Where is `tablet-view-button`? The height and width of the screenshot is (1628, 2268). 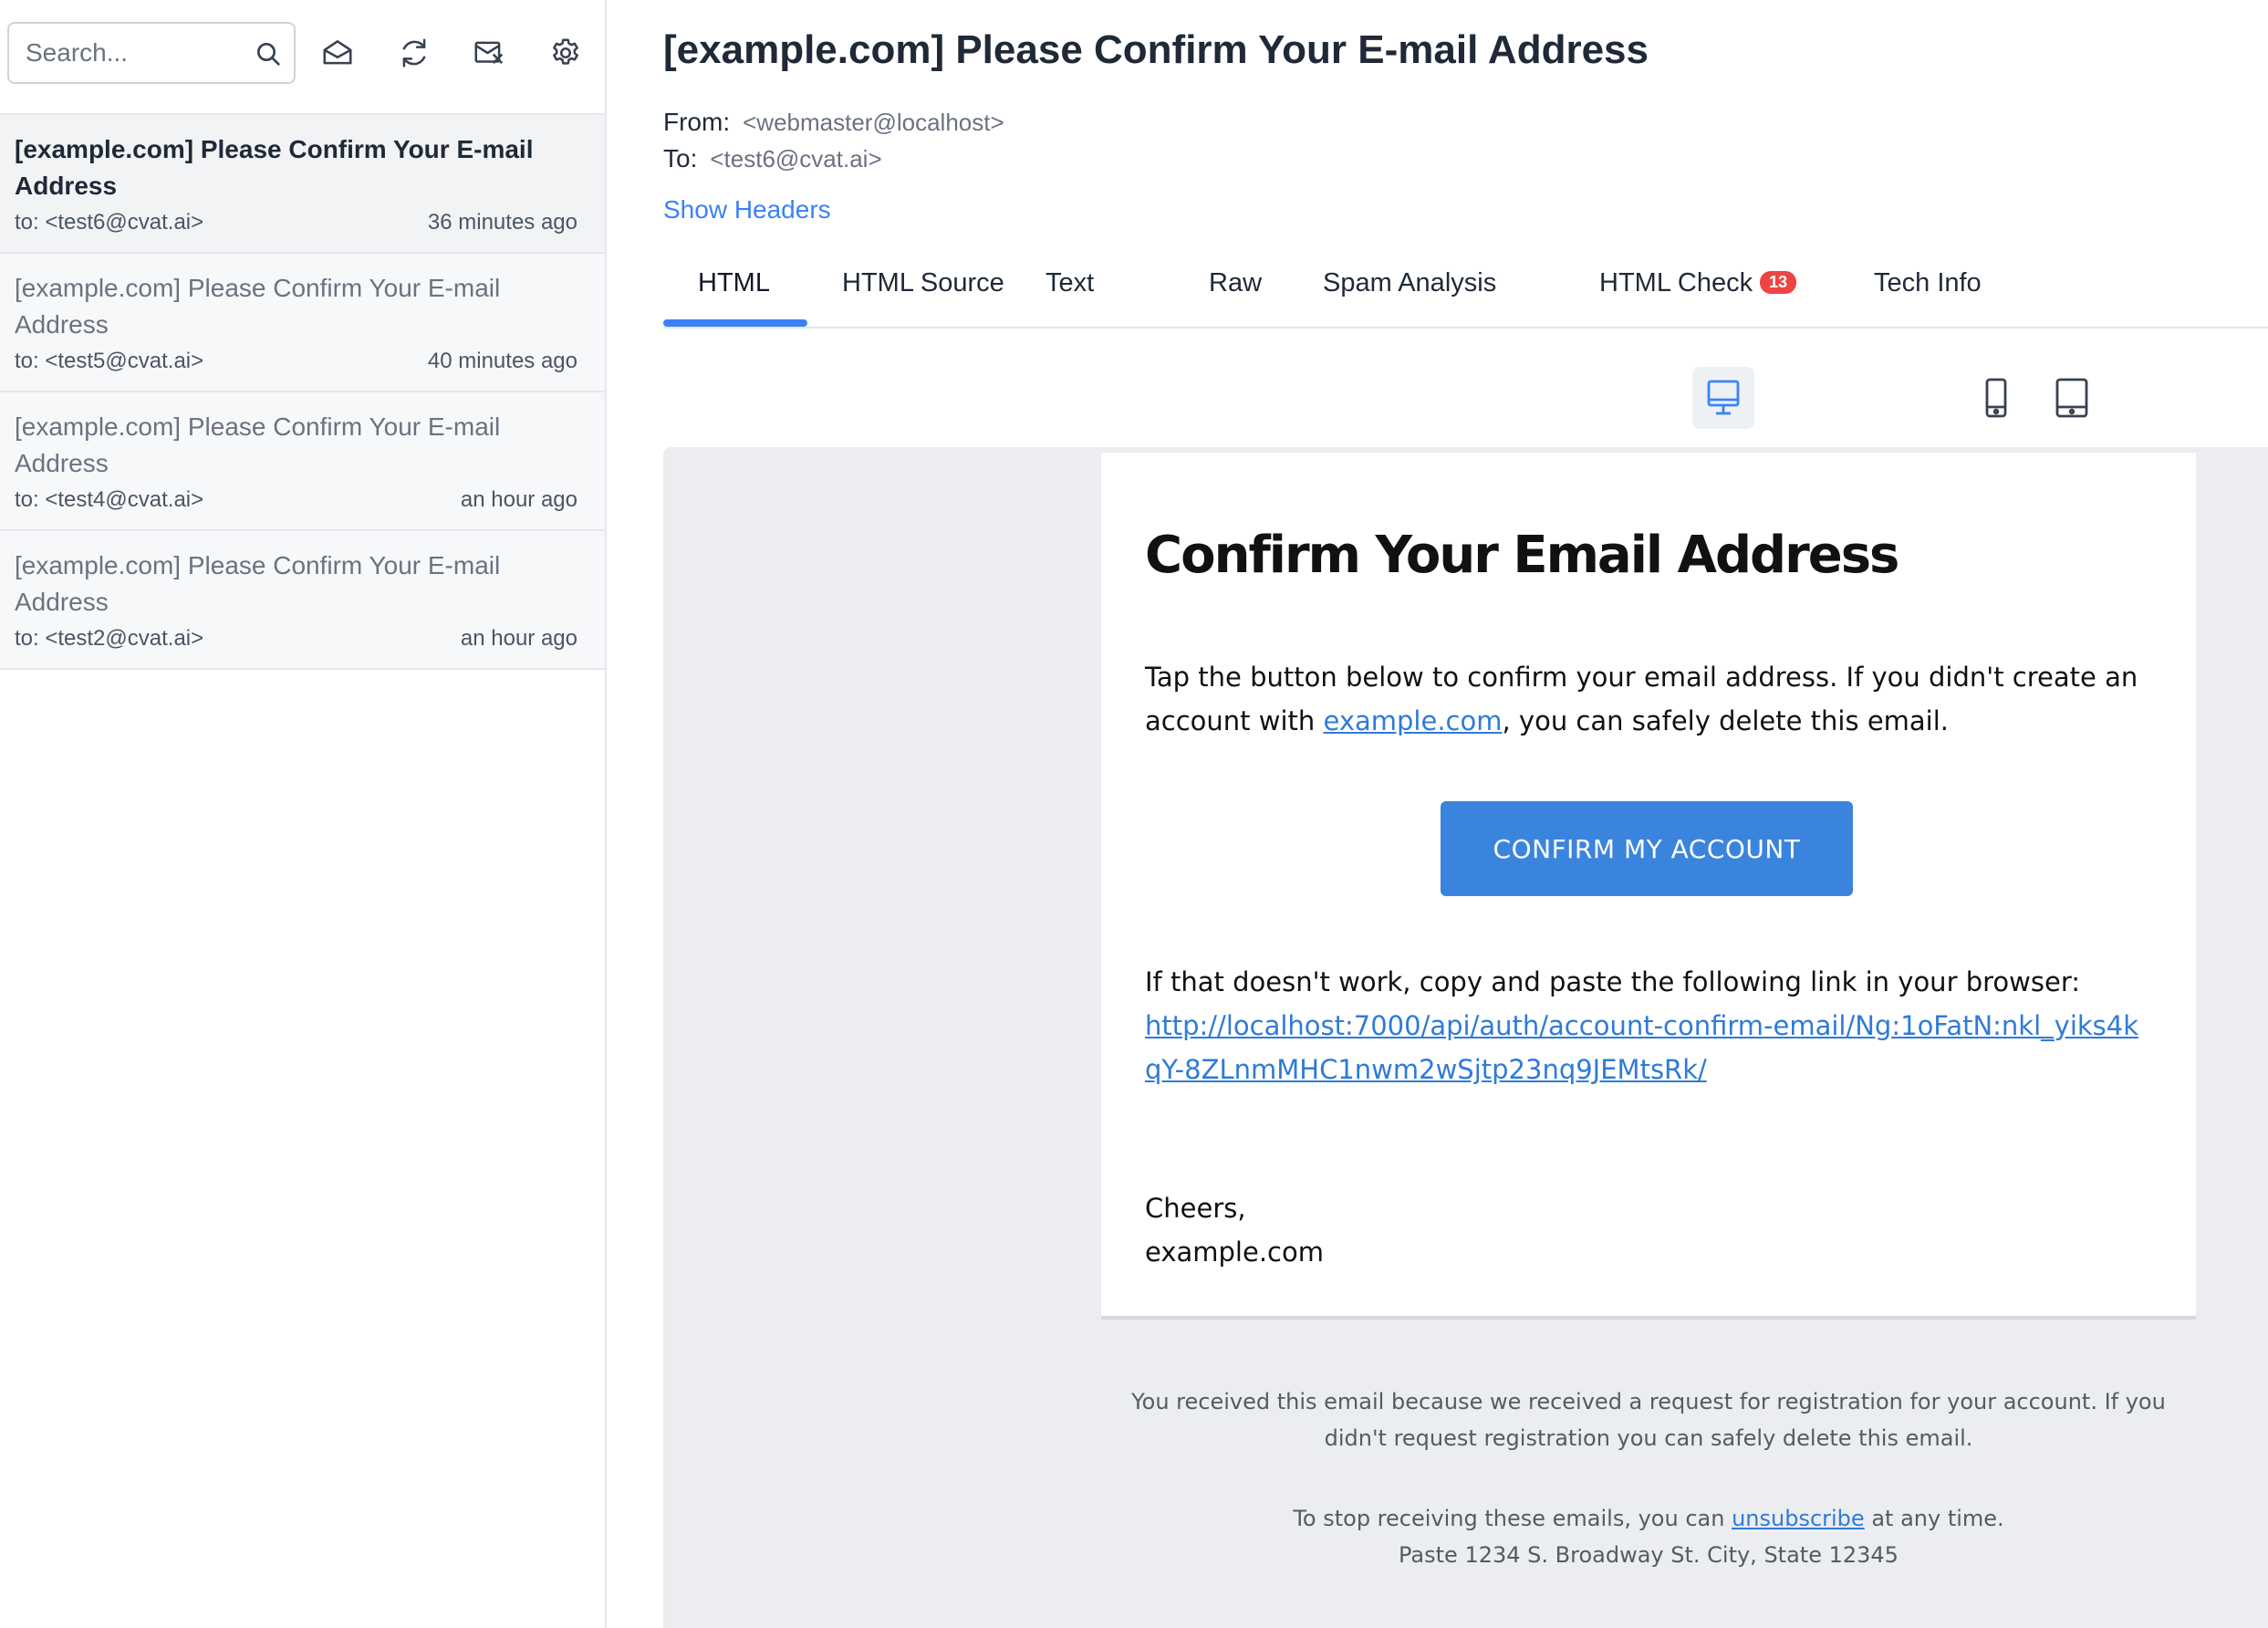 tablet-view-button is located at coordinates (2072, 398).